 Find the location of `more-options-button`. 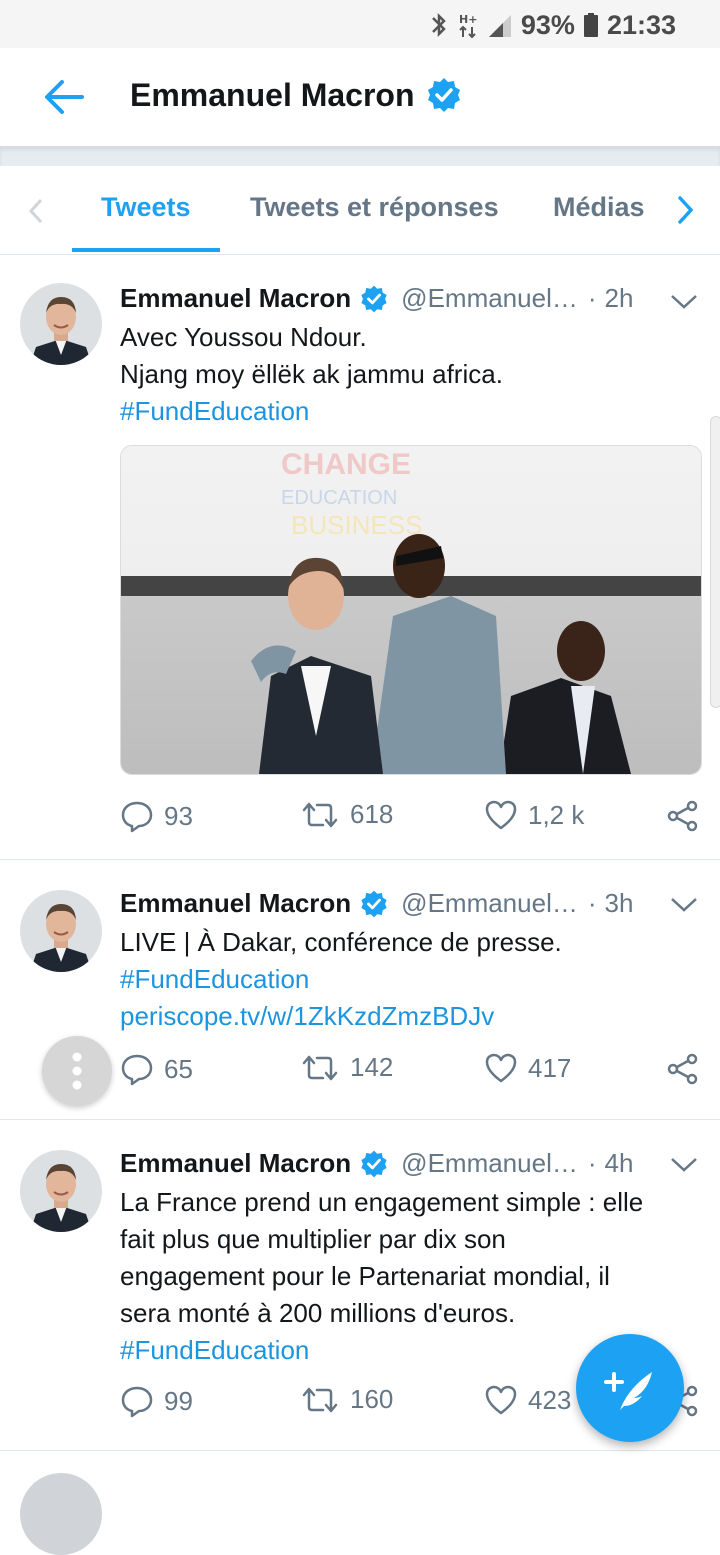

more-options-button is located at coordinates (77, 1071).